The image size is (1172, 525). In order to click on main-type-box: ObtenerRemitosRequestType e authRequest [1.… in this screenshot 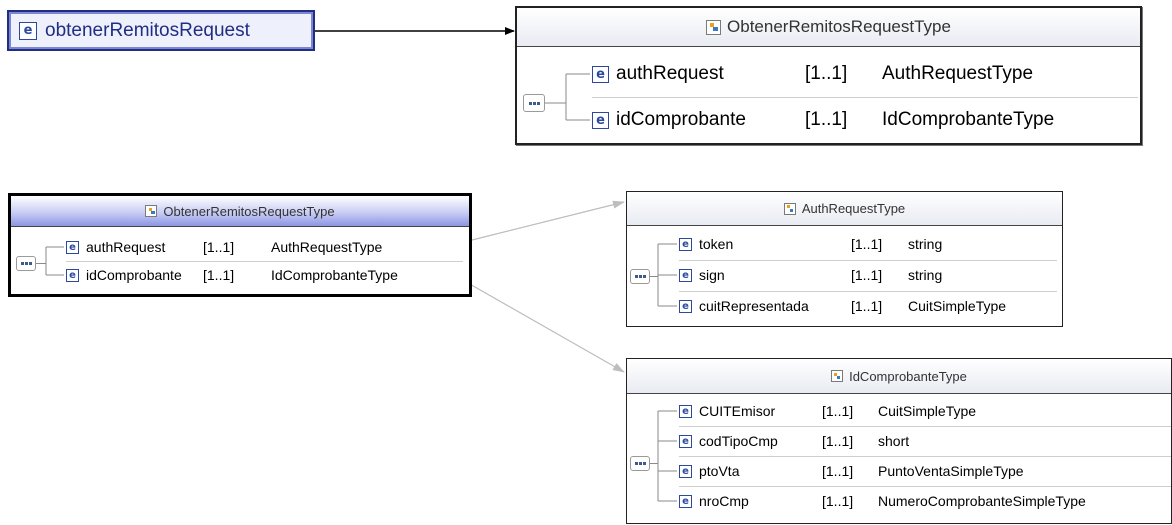, I will do `click(828, 75)`.